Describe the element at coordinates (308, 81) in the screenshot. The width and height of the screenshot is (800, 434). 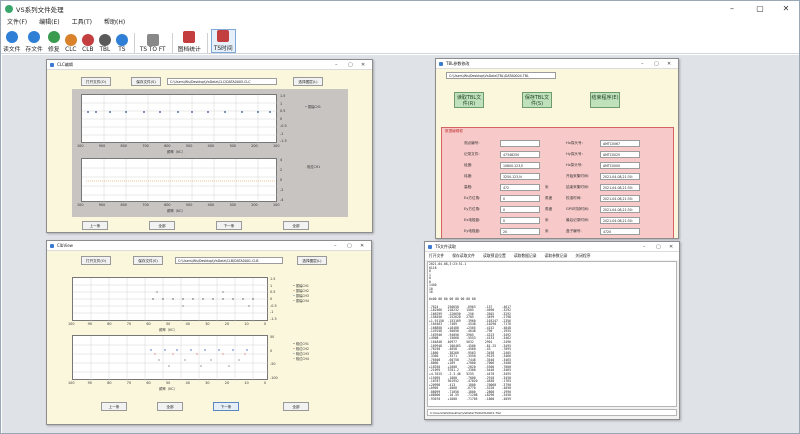
I see `clc-select-layer-button: 选择图层(L)` at that location.